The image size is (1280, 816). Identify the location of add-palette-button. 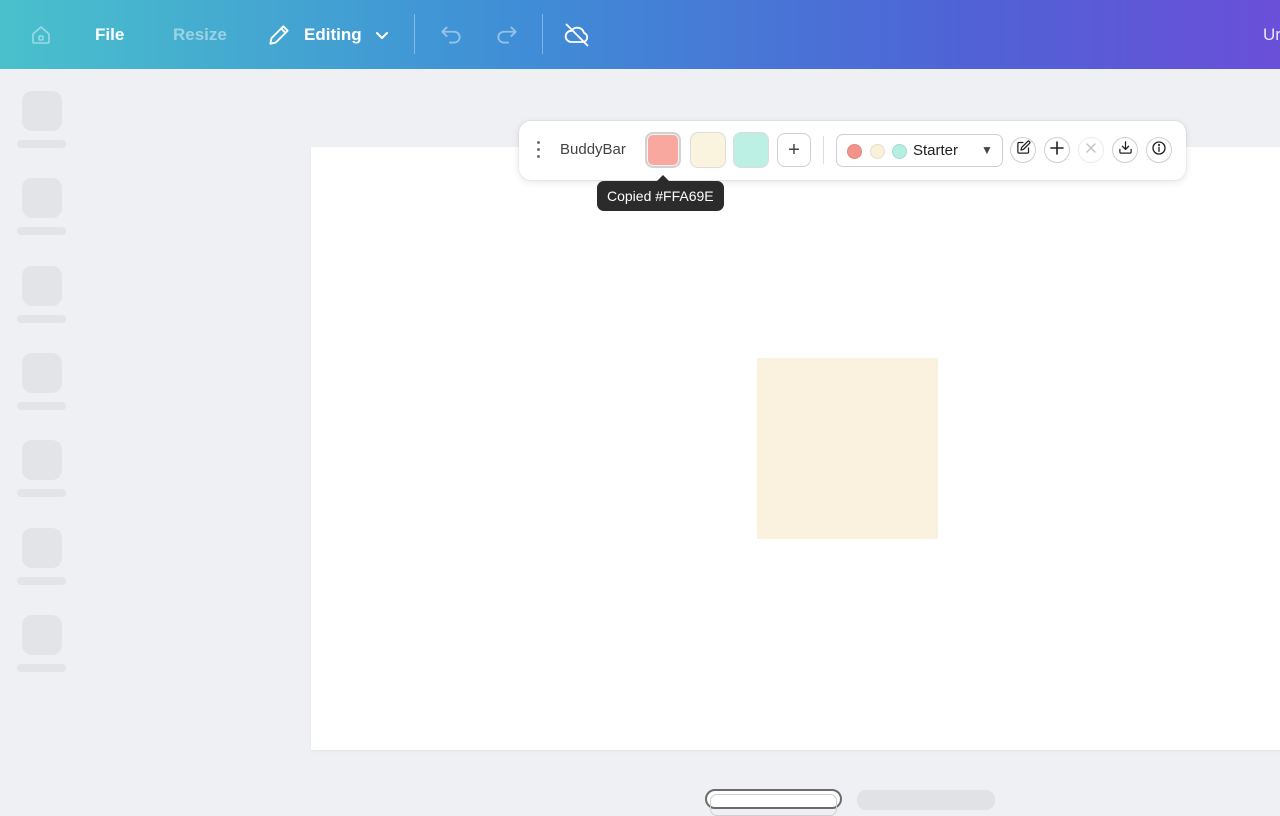
(1057, 150).